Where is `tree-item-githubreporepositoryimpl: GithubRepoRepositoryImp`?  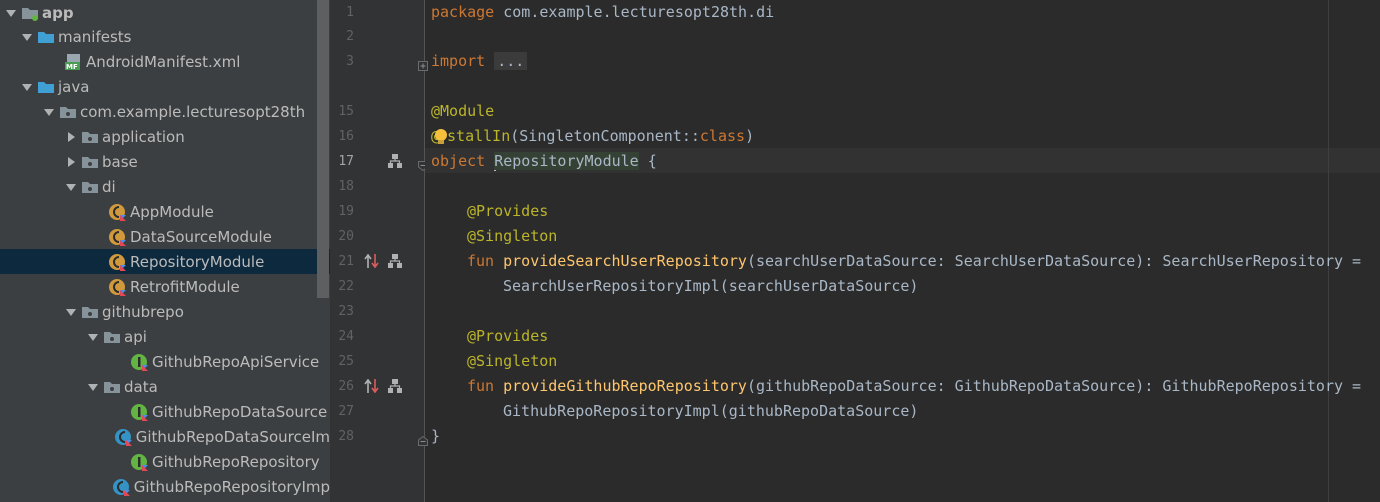
tree-item-githubreporepositoryimpl: GithubRepoRepositoryImp is located at coordinates (165, 486).